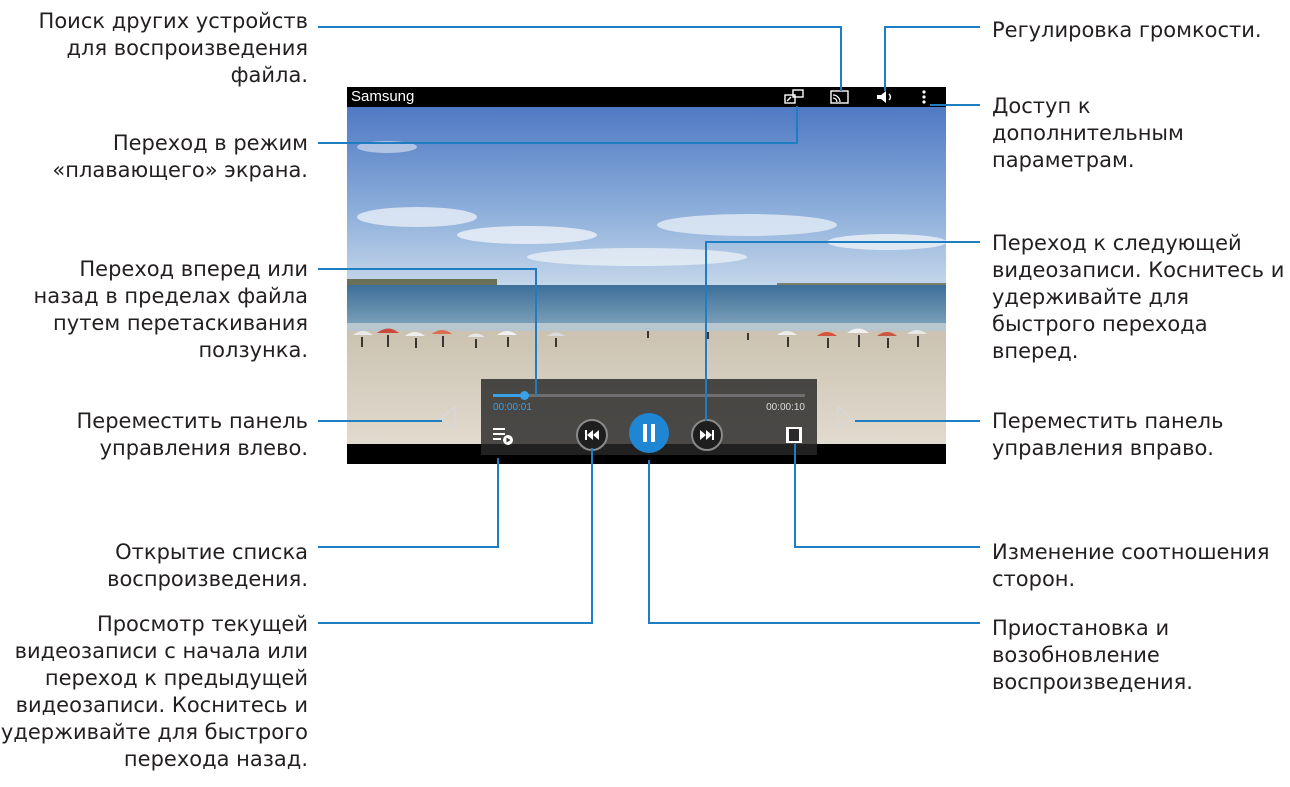  What do you see at coordinates (427, 269) in the screenshot?
I see `connector-seek` at bounding box center [427, 269].